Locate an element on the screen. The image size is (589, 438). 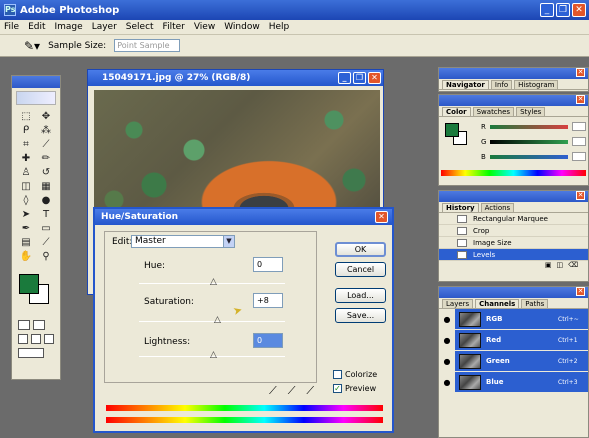
cancel-button: Cancel is located at coordinates (360, 269).